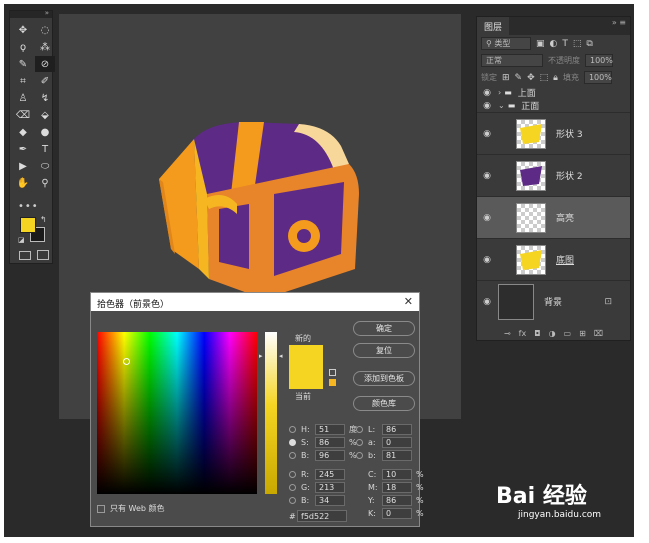 The width and height of the screenshot is (649, 543). I want to click on fx-icon: fx, so click(523, 333).